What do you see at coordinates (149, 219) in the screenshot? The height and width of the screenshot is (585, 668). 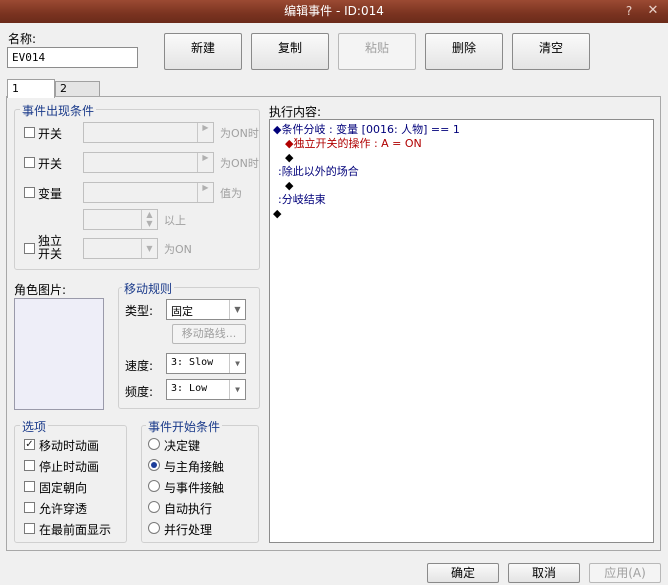 I see `spinner-arrows-icon: ▲ ▼` at bounding box center [149, 219].